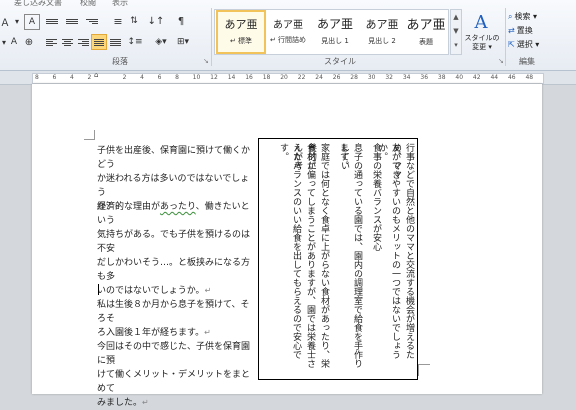 The width and height of the screenshot is (576, 410). Describe the element at coordinates (284, 77) in the screenshot. I see `ruler-number: 20` at that location.